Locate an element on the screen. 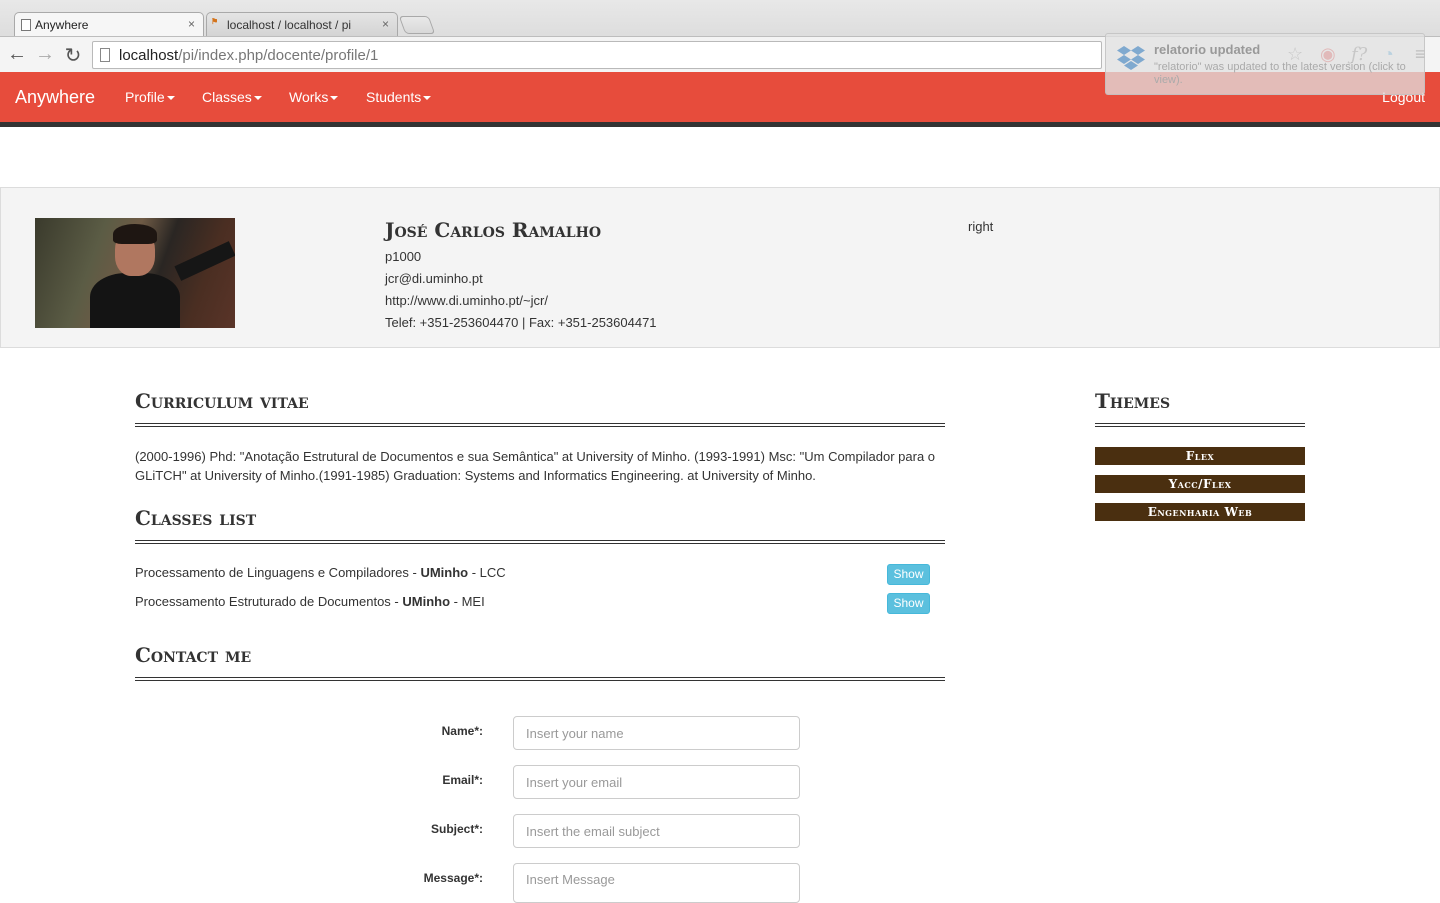 The height and width of the screenshot is (903, 1440). subject-input is located at coordinates (656, 831).